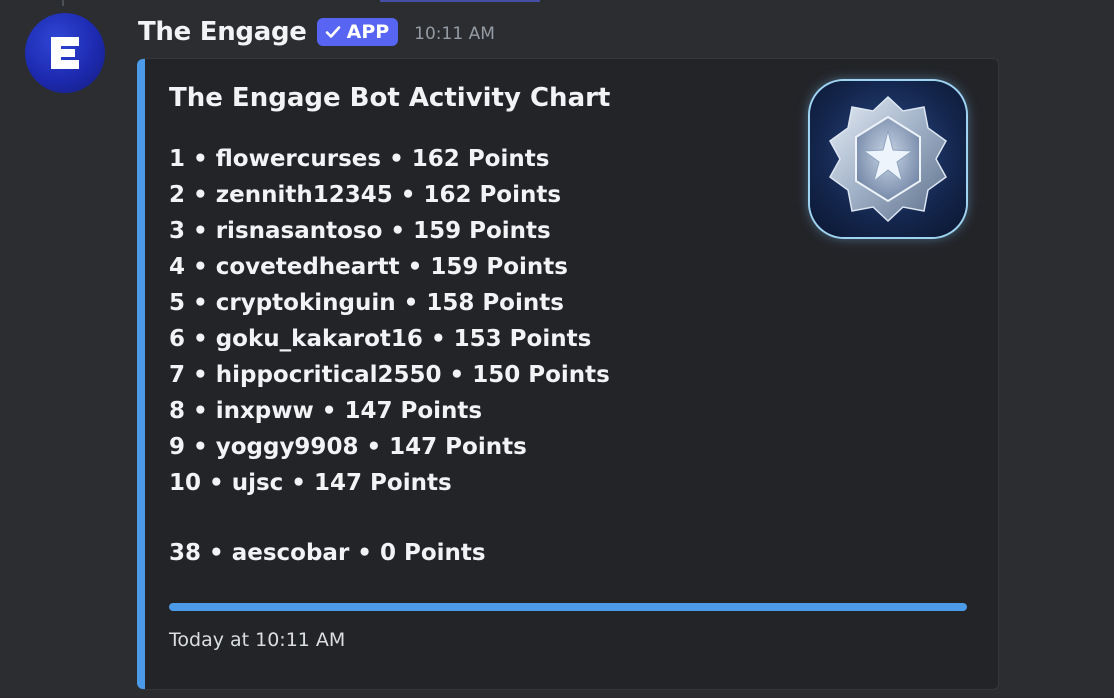 Image resolution: width=1114 pixels, height=698 pixels. What do you see at coordinates (389, 375) in the screenshot?
I see `leaderboard-entry: 7 • hippocritical2550 • 150 Points` at bounding box center [389, 375].